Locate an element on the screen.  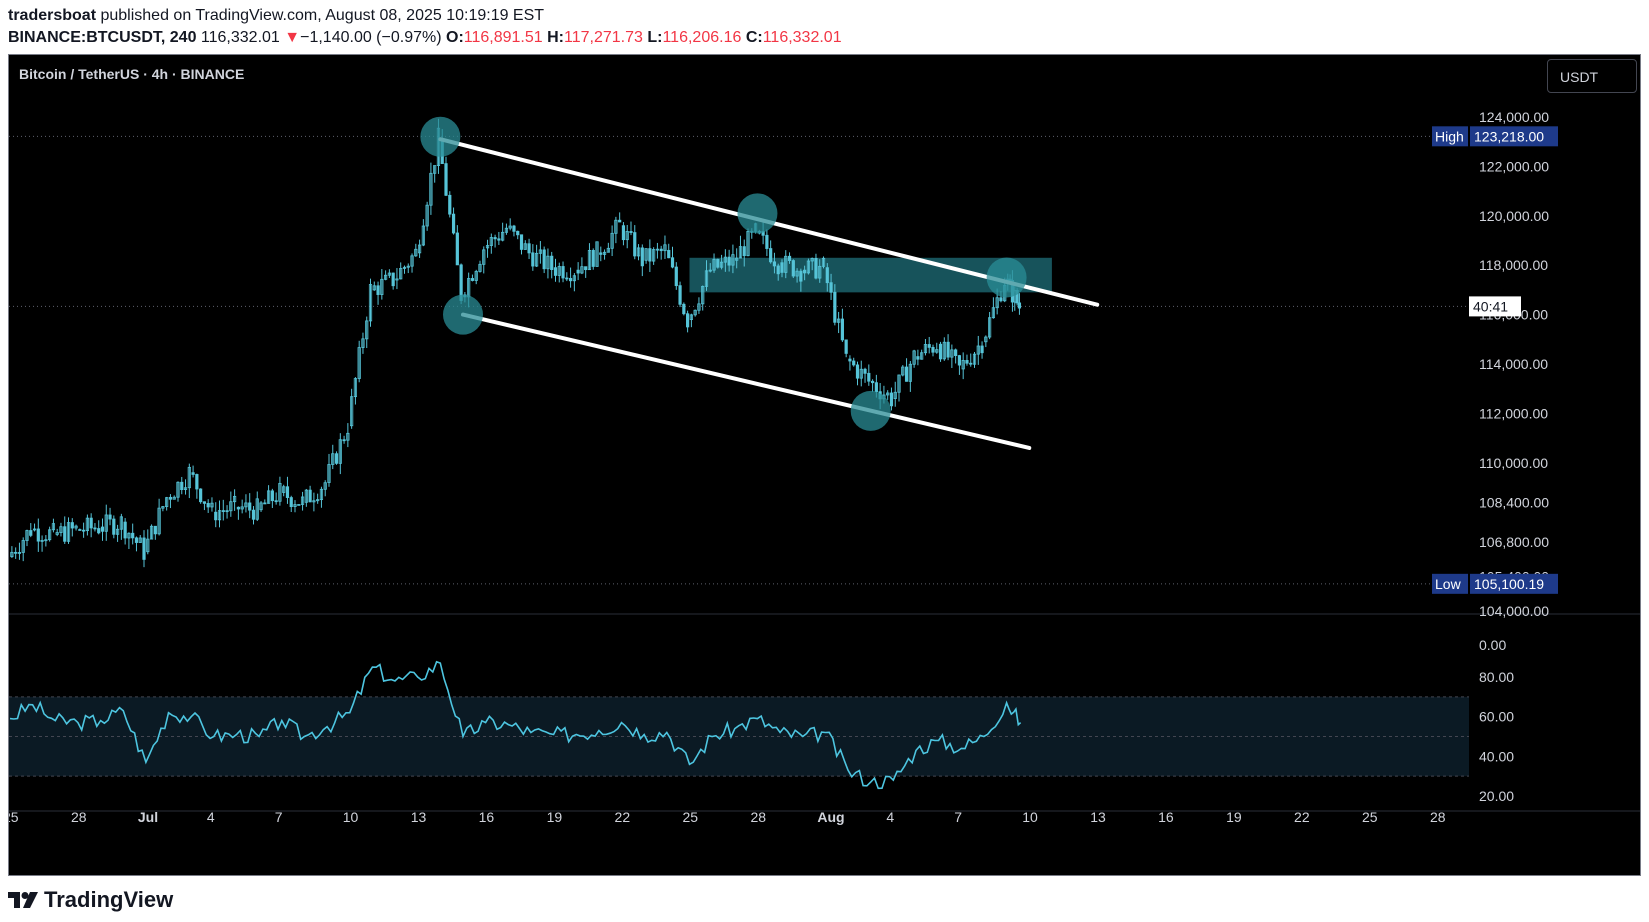
rsi-axis-label: 20.00 is located at coordinates (1496, 796).